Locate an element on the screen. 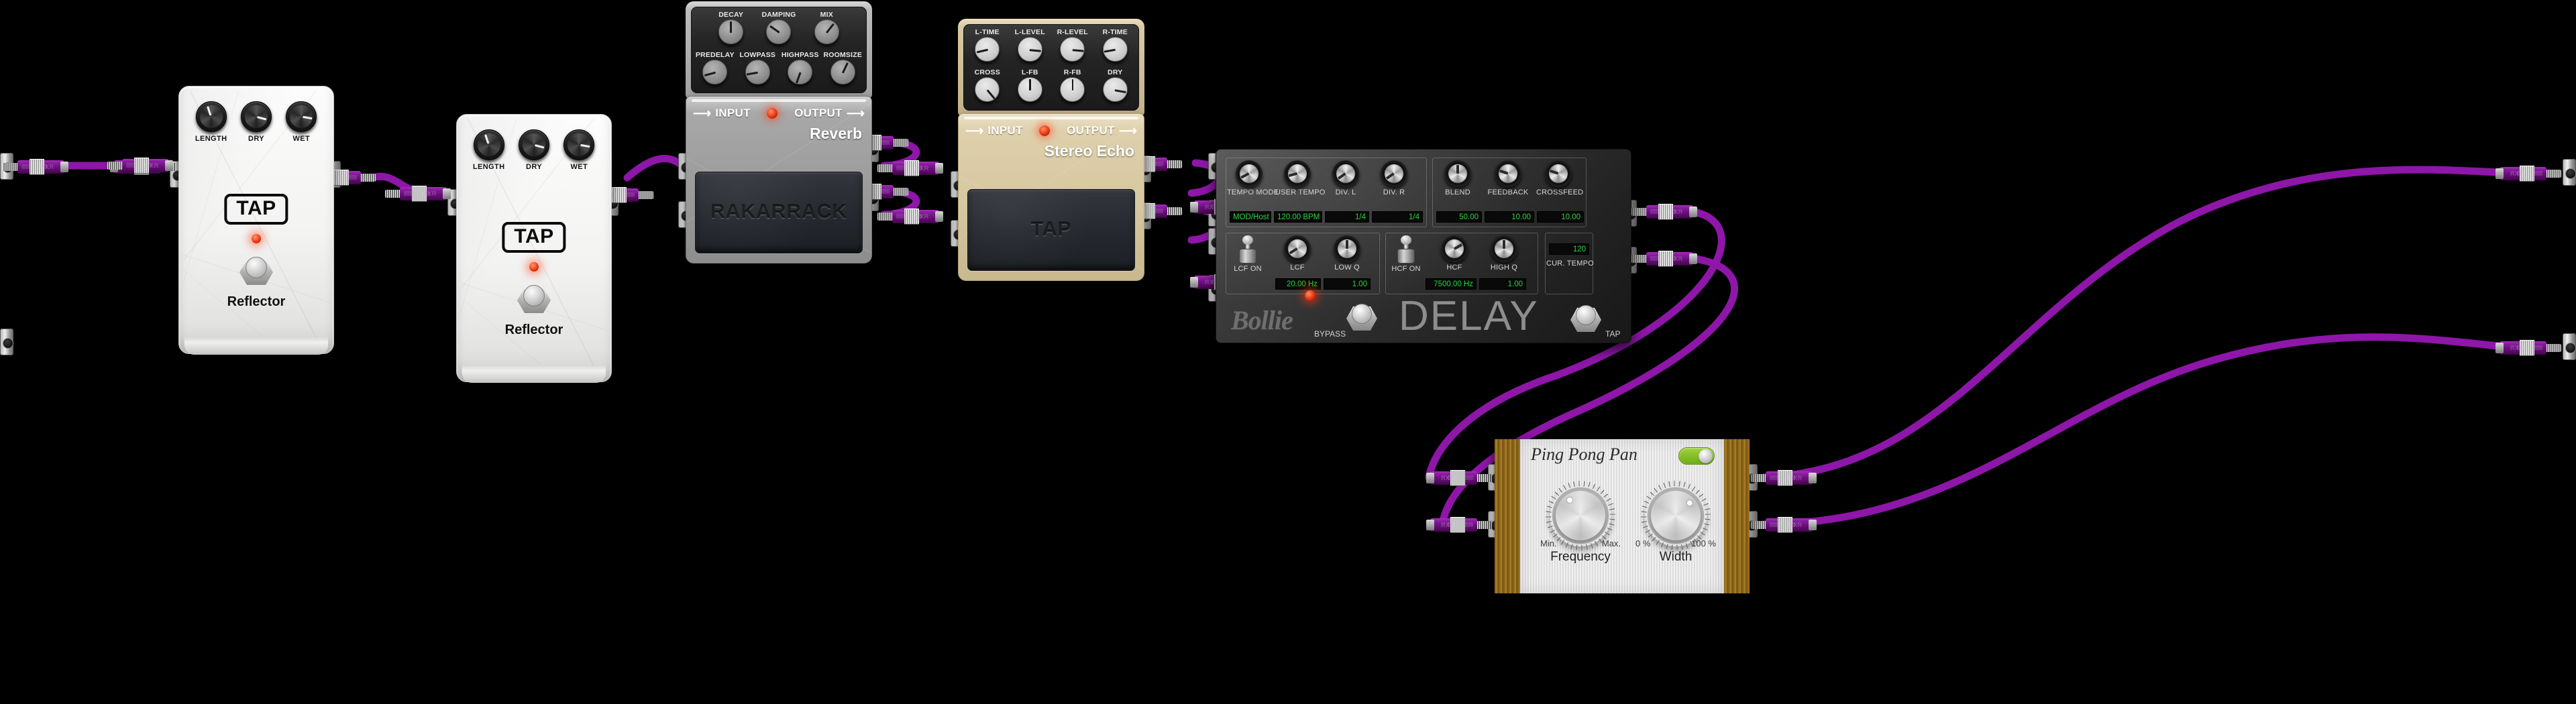  pedal-reflector-1: LENGTH DRY WET TAP Reflector is located at coordinates (256, 220).